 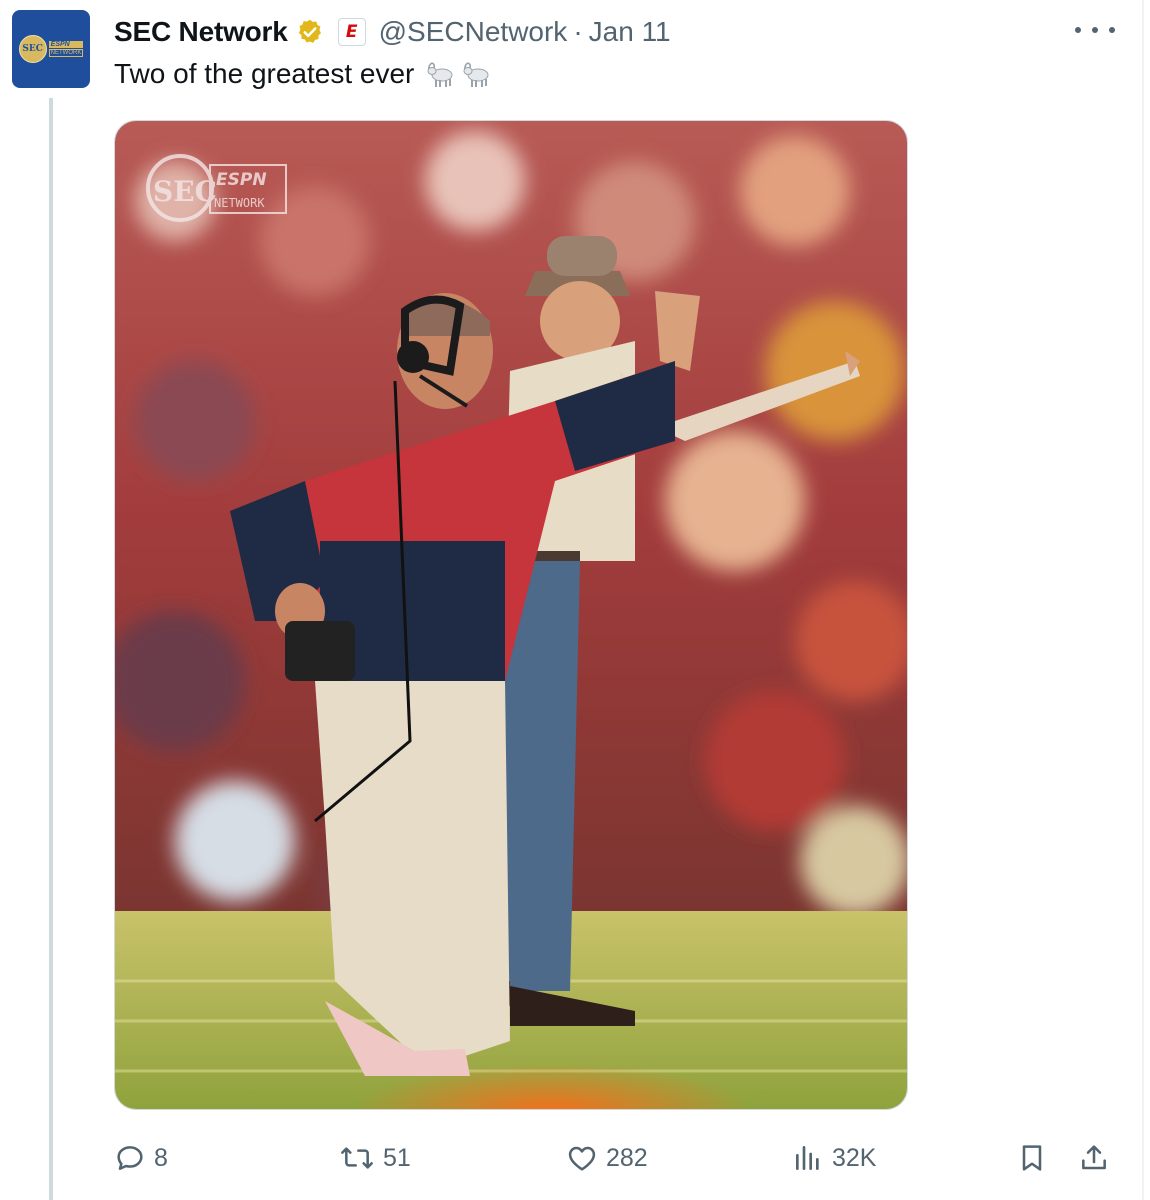 I want to click on network-logo-text: NETWORK, so click(x=66, y=53).